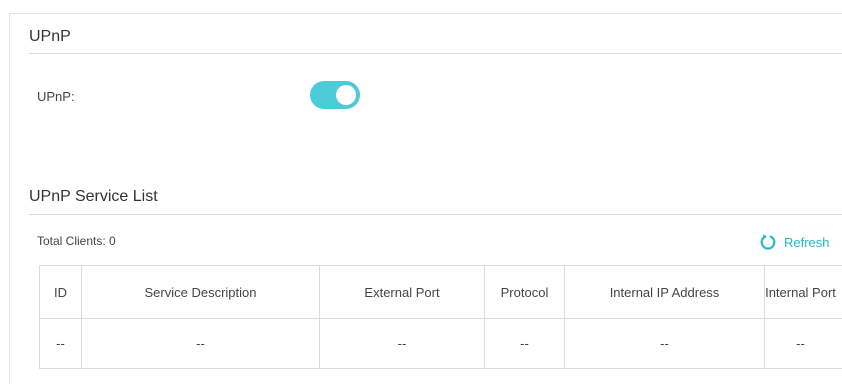 Image resolution: width=842 pixels, height=384 pixels. What do you see at coordinates (50, 37) in the screenshot?
I see `upnp-section-title: UPnP` at bounding box center [50, 37].